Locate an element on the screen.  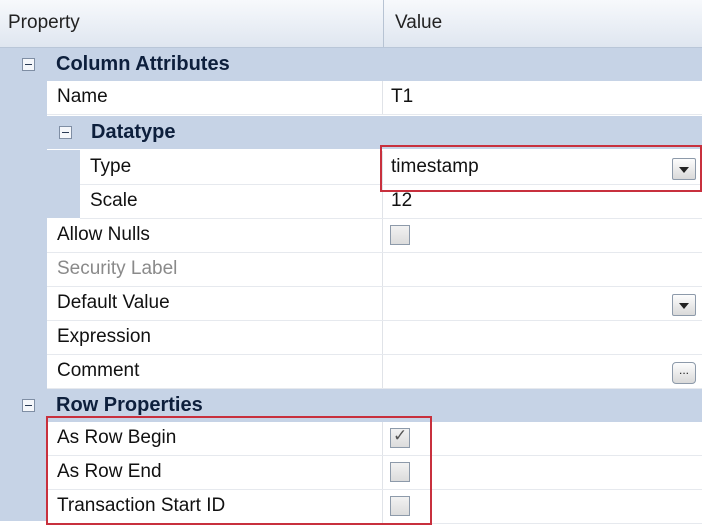
category-label: Column Attributes is located at coordinates (143, 64).